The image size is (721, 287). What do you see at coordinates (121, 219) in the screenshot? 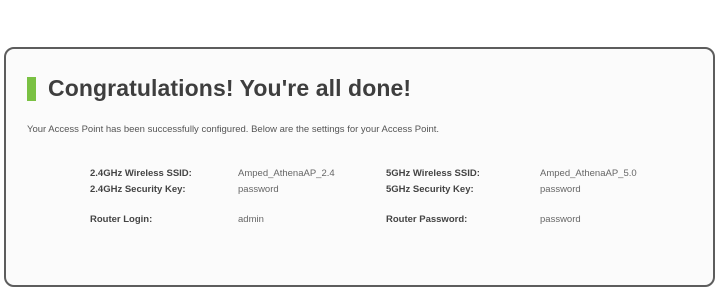
I see `router-login-label: Router Login:` at bounding box center [121, 219].